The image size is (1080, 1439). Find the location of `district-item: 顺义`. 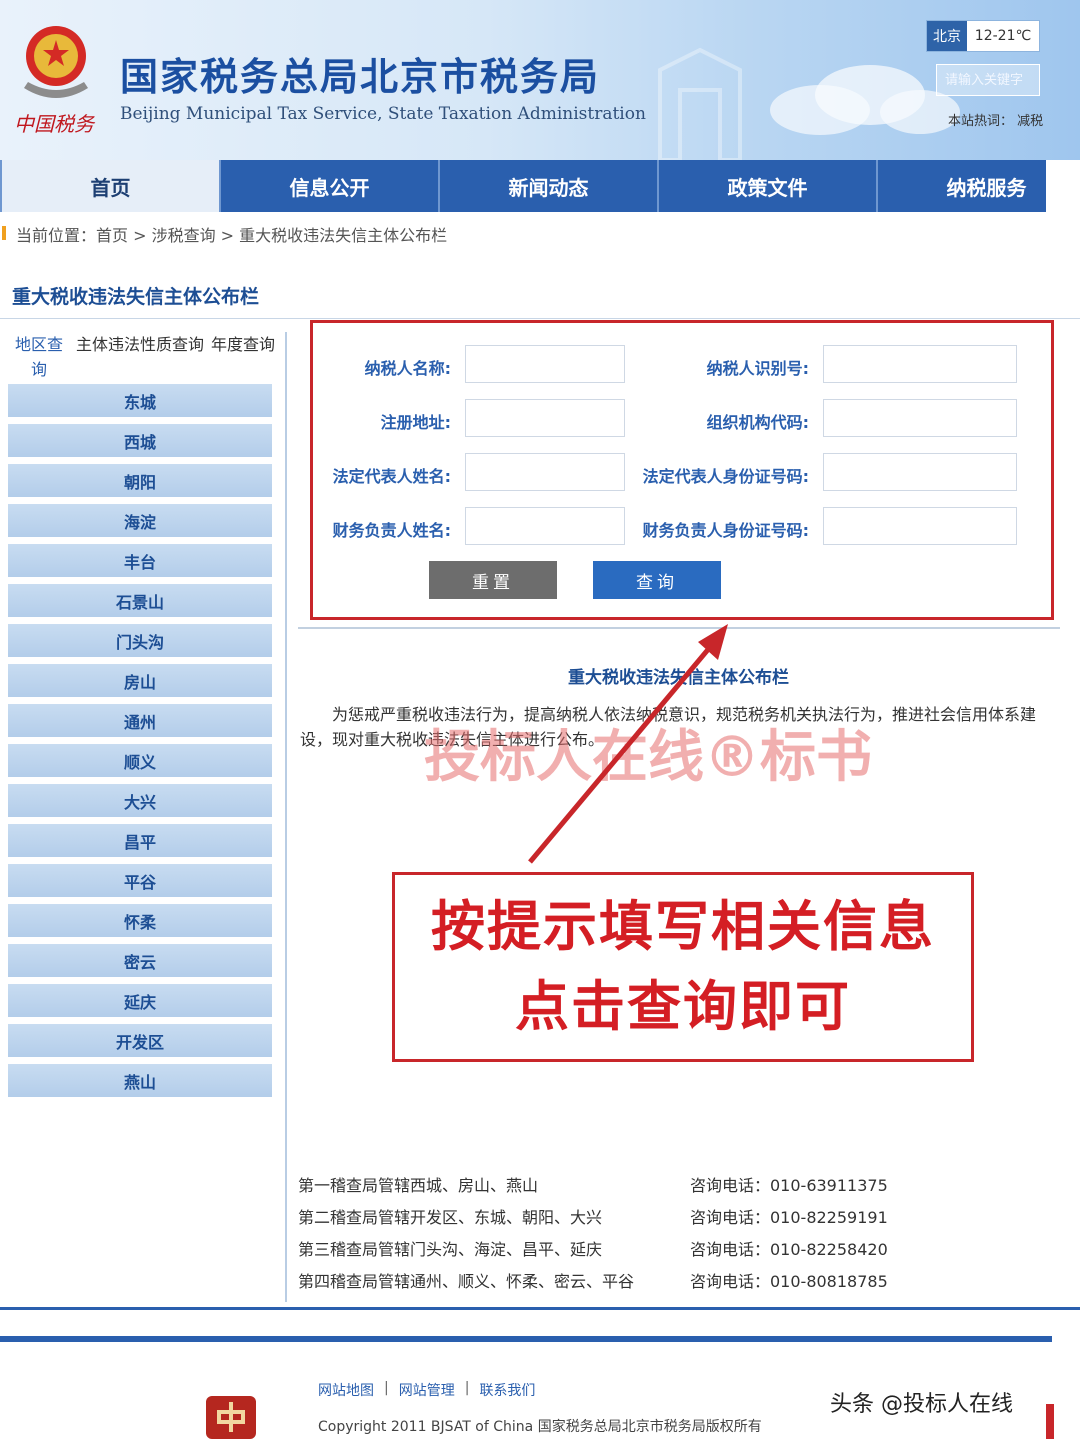

district-item: 顺义 is located at coordinates (140, 760).